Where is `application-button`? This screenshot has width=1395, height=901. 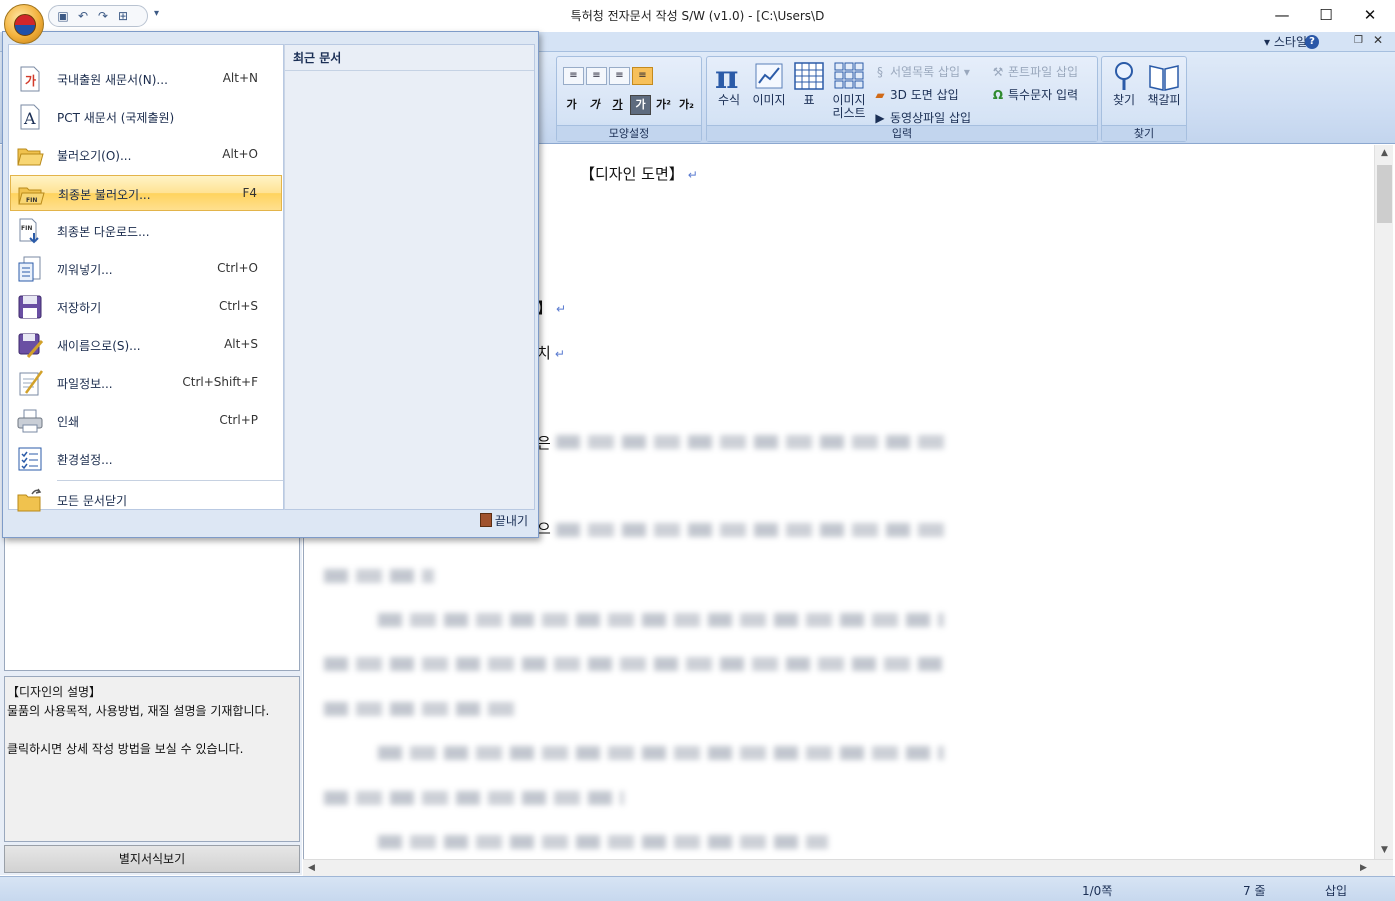 application-button is located at coordinates (24, 24).